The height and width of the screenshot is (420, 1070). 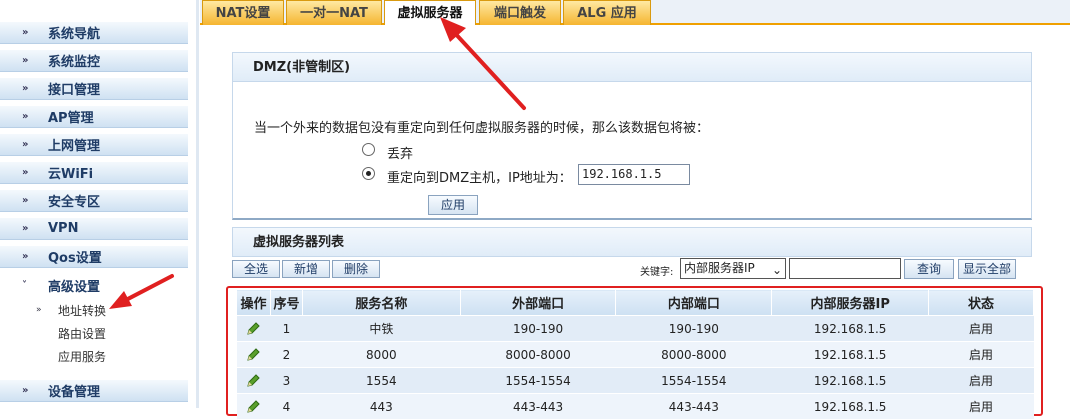 What do you see at coordinates (197, 204) in the screenshot?
I see `sidebar-divider` at bounding box center [197, 204].